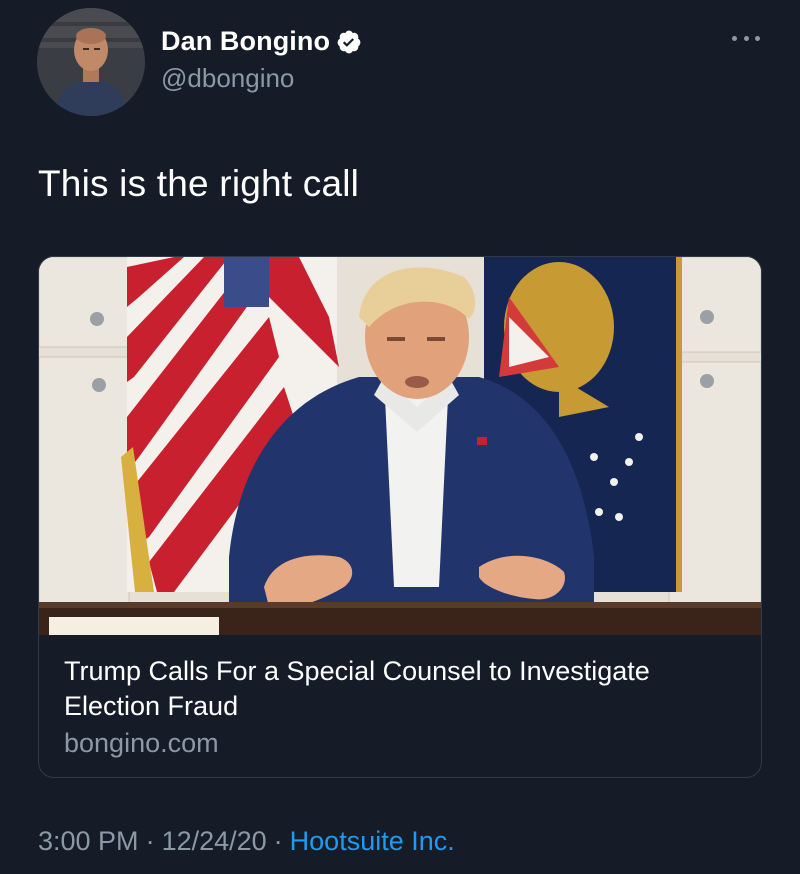 The image size is (800, 874). I want to click on tweet-meta: 3:00 PM · 12/24/20 · Hootsuite Inc., so click(246, 841).